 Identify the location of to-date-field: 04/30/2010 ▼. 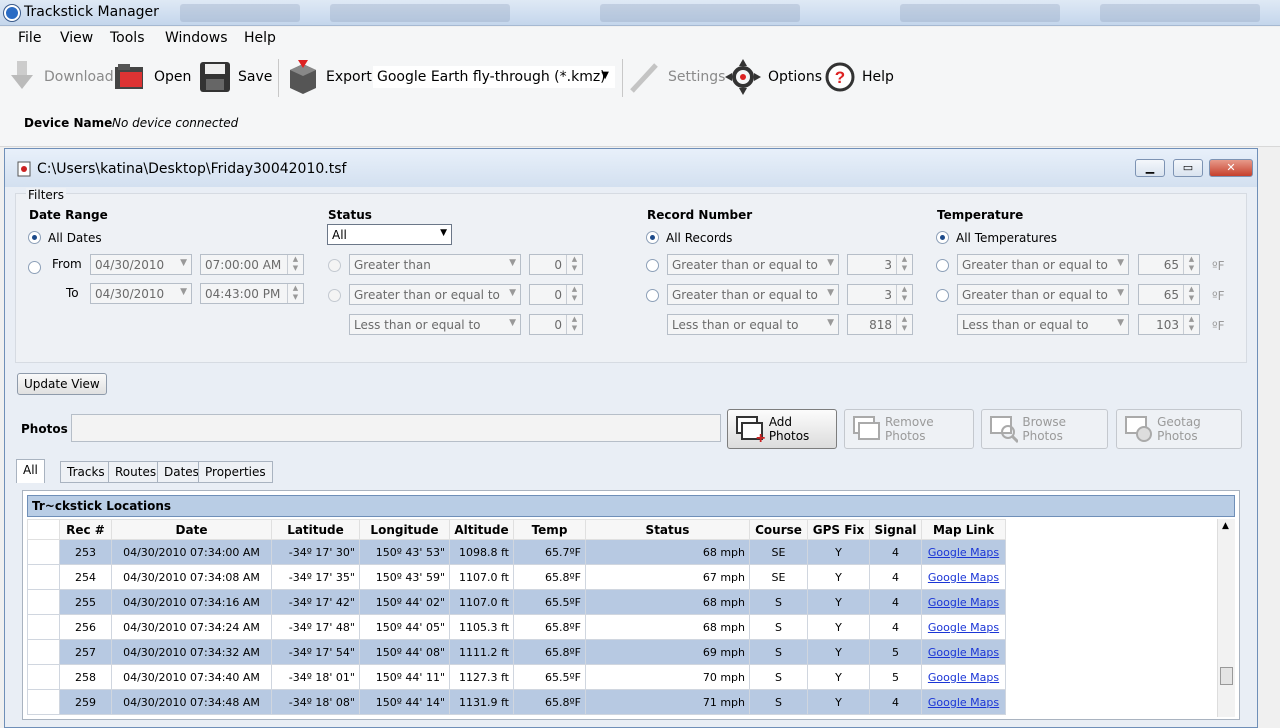
(141, 293).